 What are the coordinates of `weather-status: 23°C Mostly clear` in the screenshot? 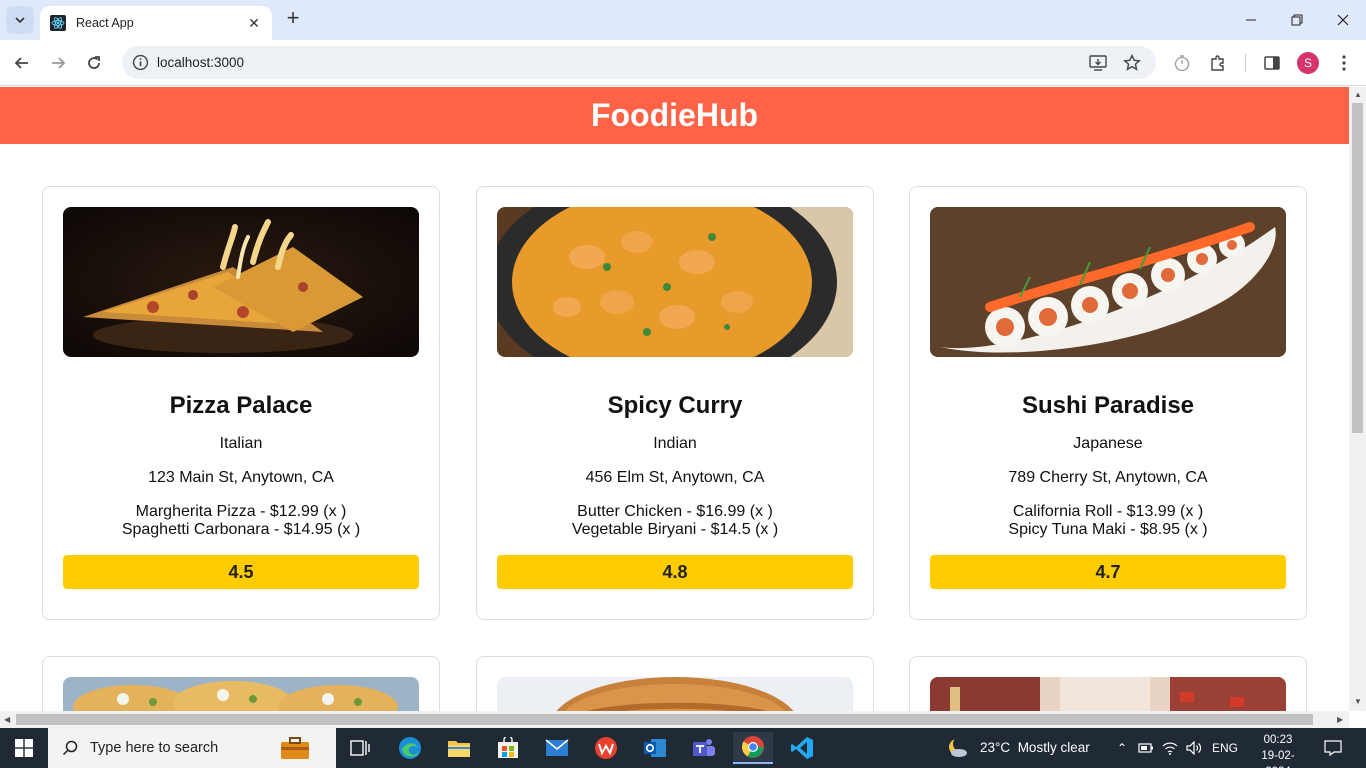 It's located at (1035, 747).